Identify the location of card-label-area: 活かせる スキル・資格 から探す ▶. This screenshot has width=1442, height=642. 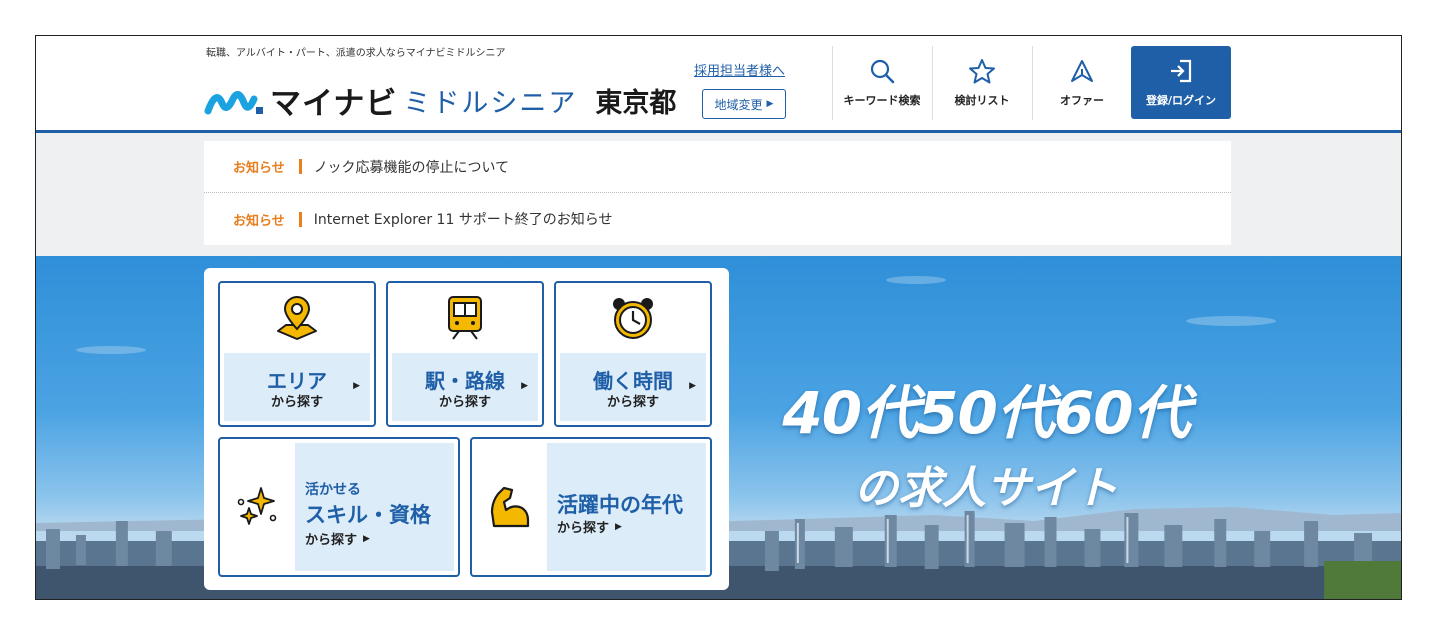
(374, 507).